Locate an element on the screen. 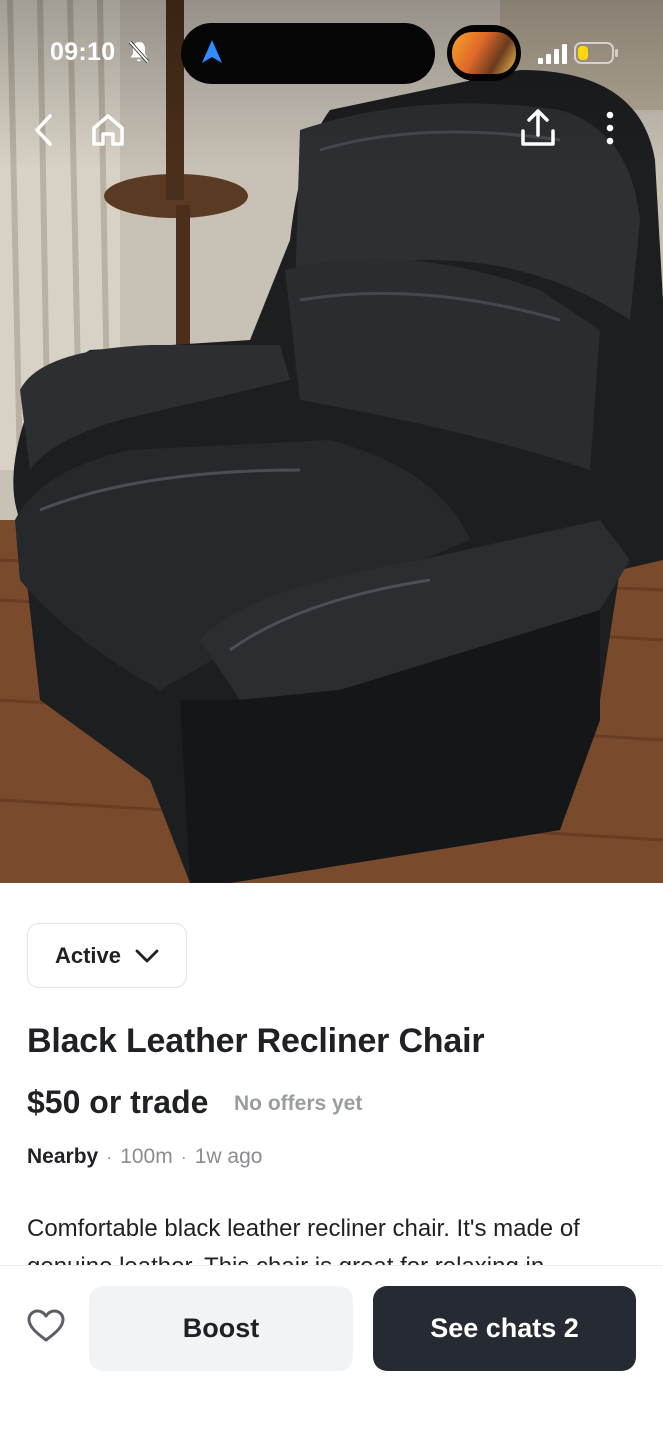 The height and width of the screenshot is (1440, 663). posted-time-label: 1w ago is located at coordinates (228, 1156).